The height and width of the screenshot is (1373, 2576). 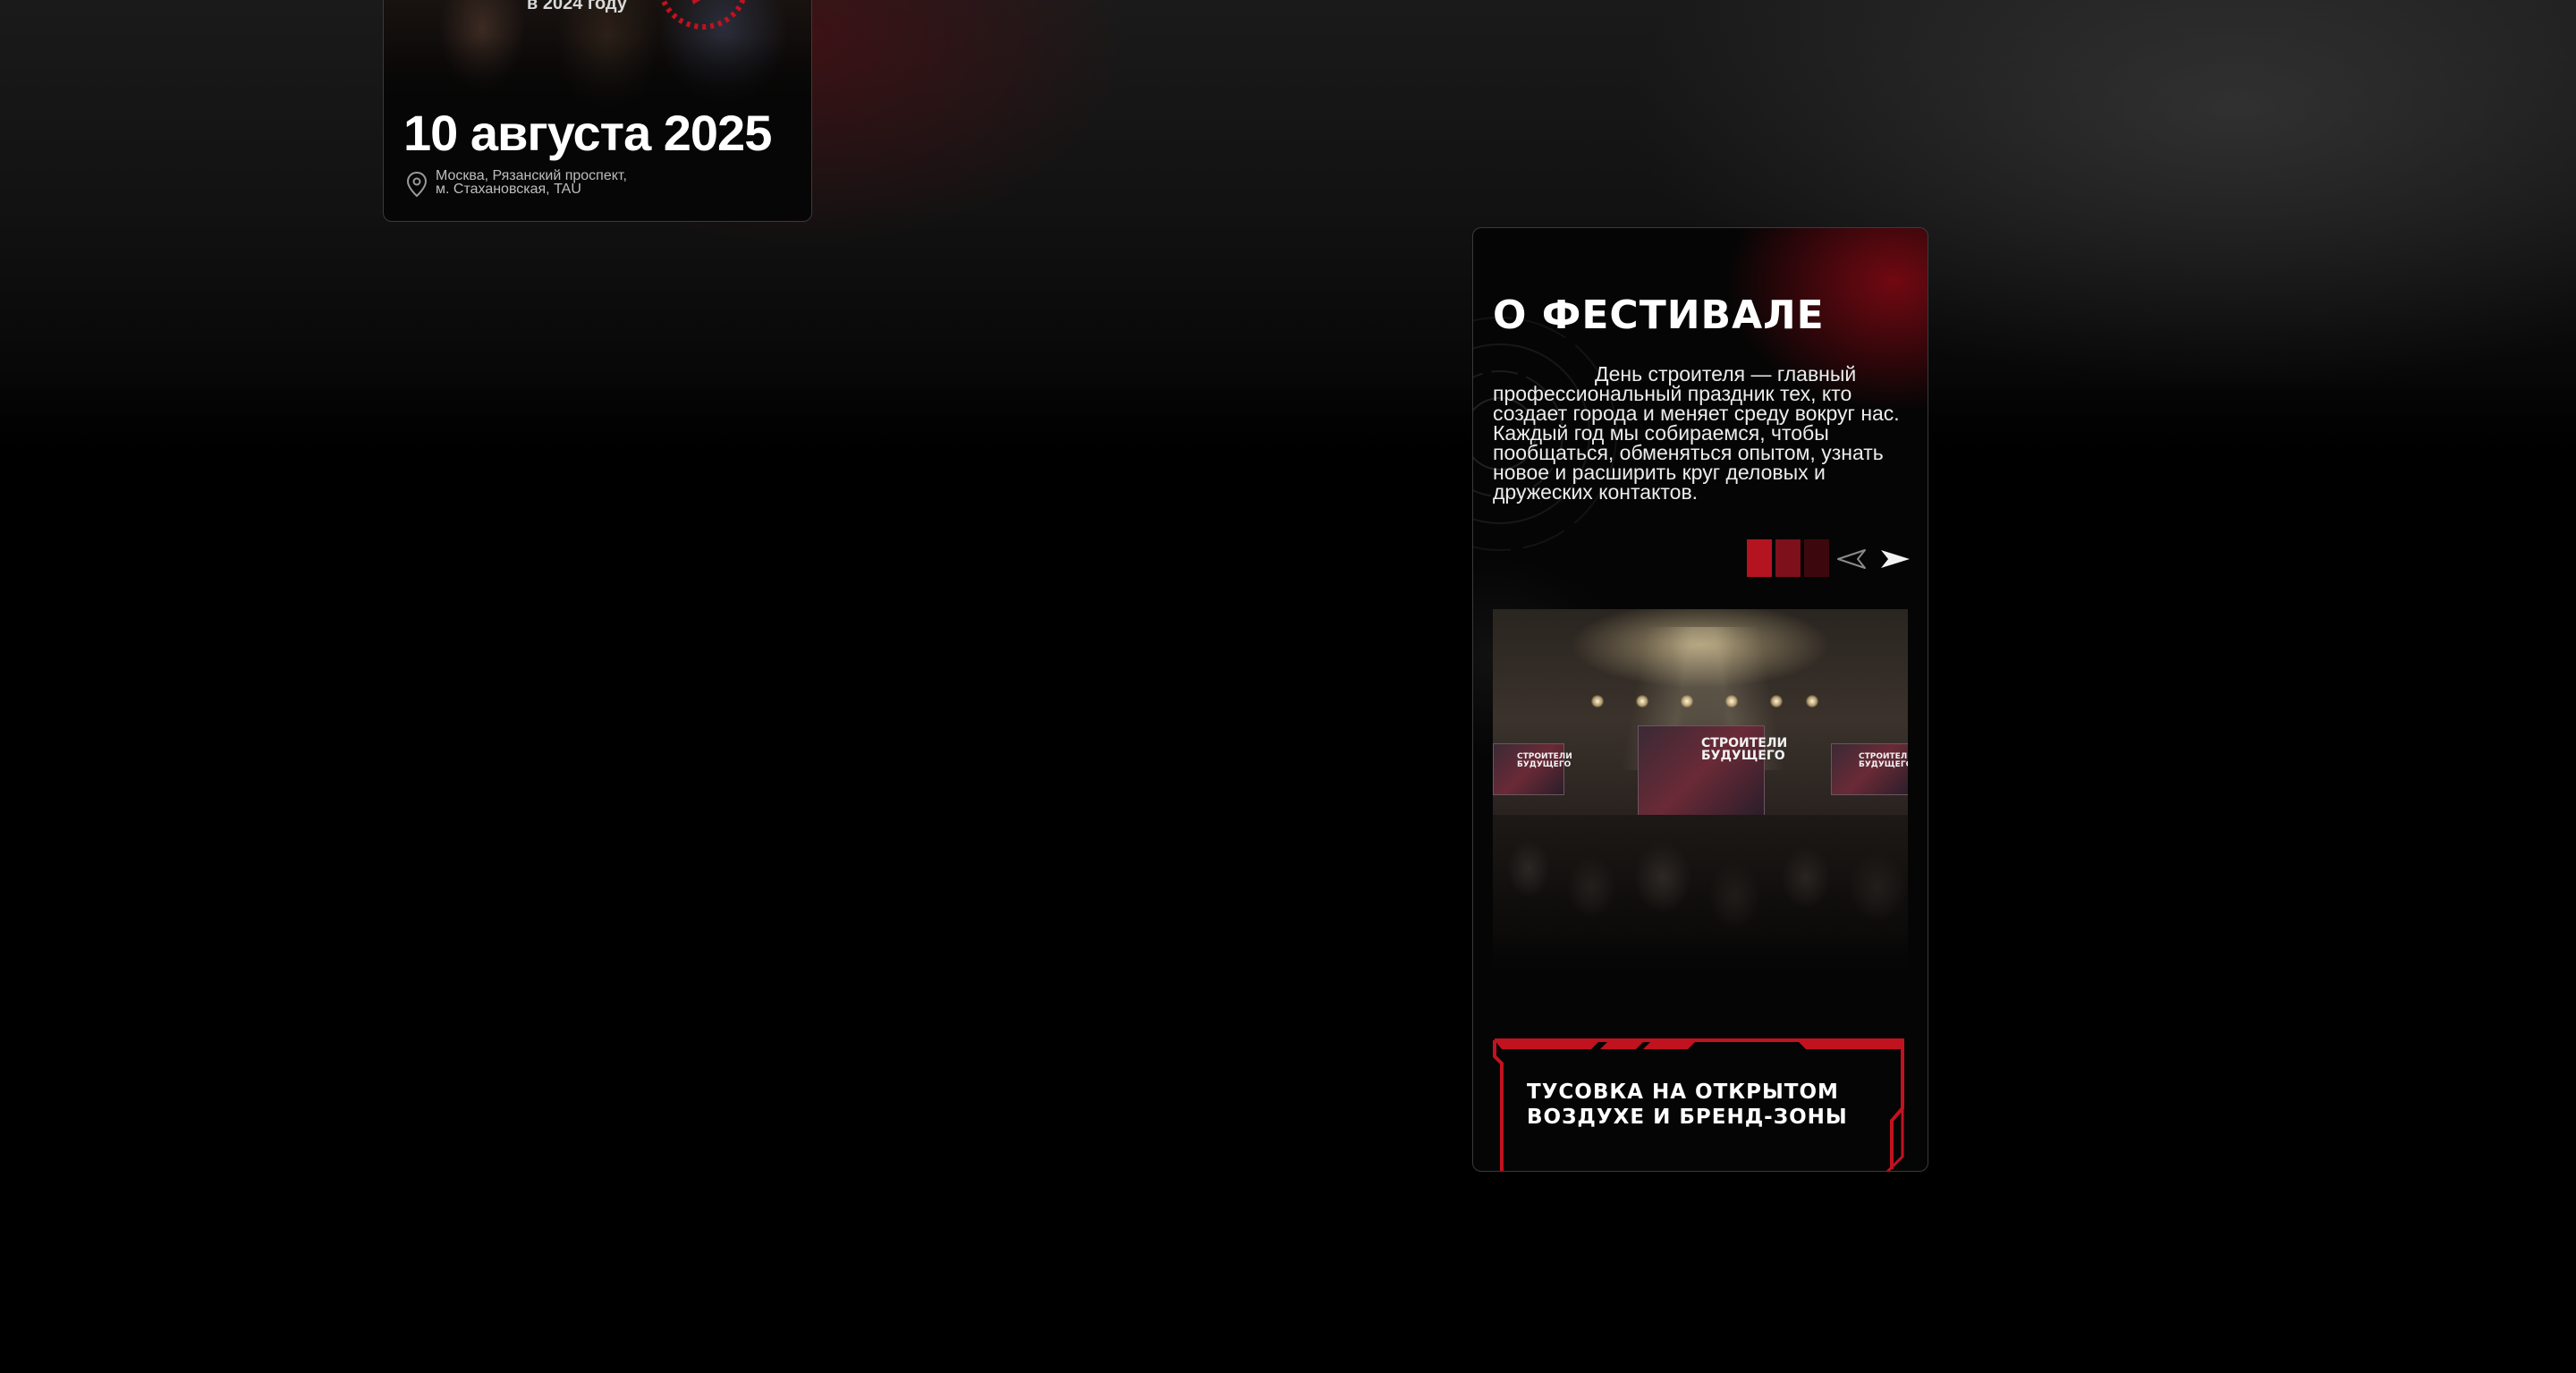 I want to click on slider-prev-arrow-icon, so click(x=1850, y=559).